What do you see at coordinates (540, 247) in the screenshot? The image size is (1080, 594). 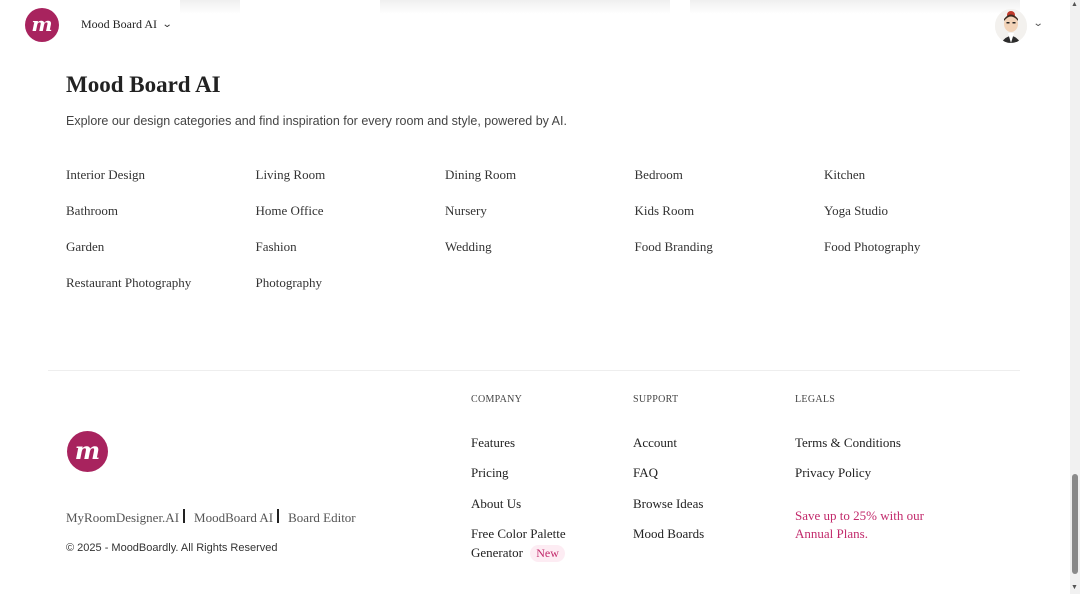 I see `category-link: Wedding` at bounding box center [540, 247].